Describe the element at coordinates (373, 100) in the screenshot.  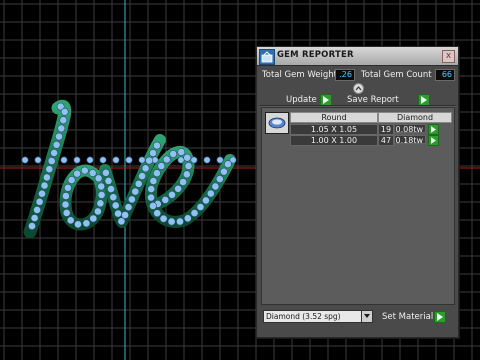
I see `save-report-label: Save Report` at that location.